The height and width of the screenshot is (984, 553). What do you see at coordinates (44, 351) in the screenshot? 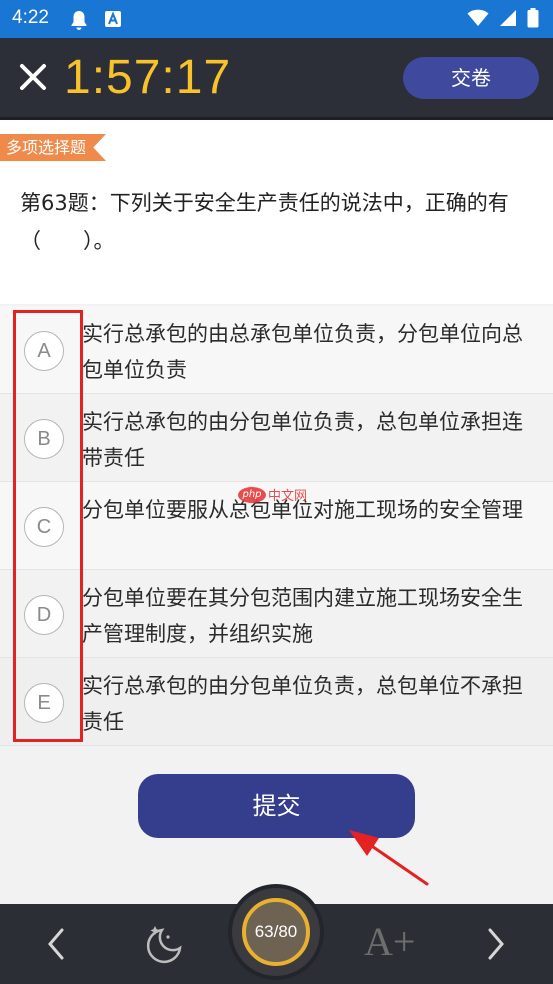
I see `option-letter-circle: A` at bounding box center [44, 351].